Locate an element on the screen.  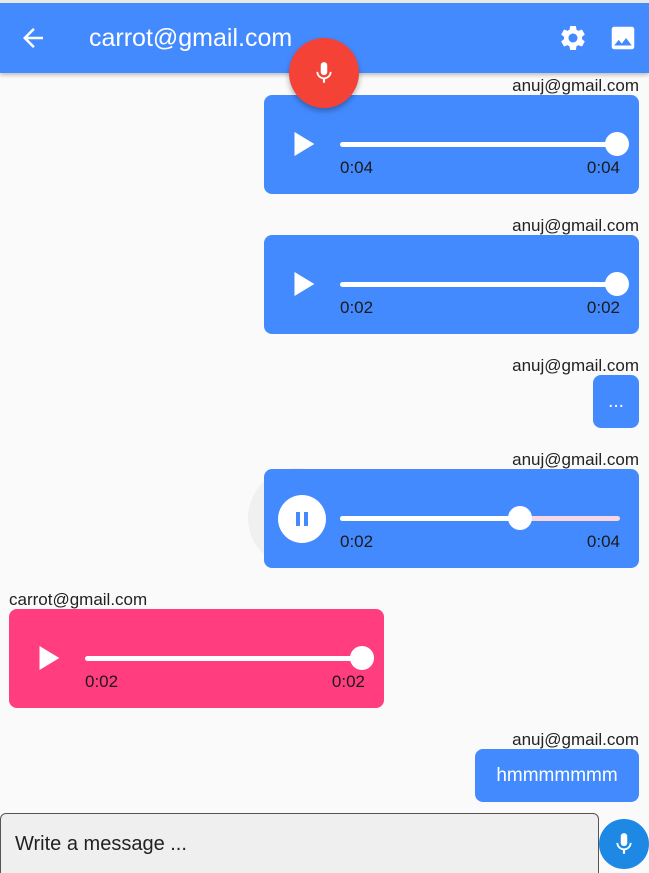
voice-message-button is located at coordinates (624, 844).